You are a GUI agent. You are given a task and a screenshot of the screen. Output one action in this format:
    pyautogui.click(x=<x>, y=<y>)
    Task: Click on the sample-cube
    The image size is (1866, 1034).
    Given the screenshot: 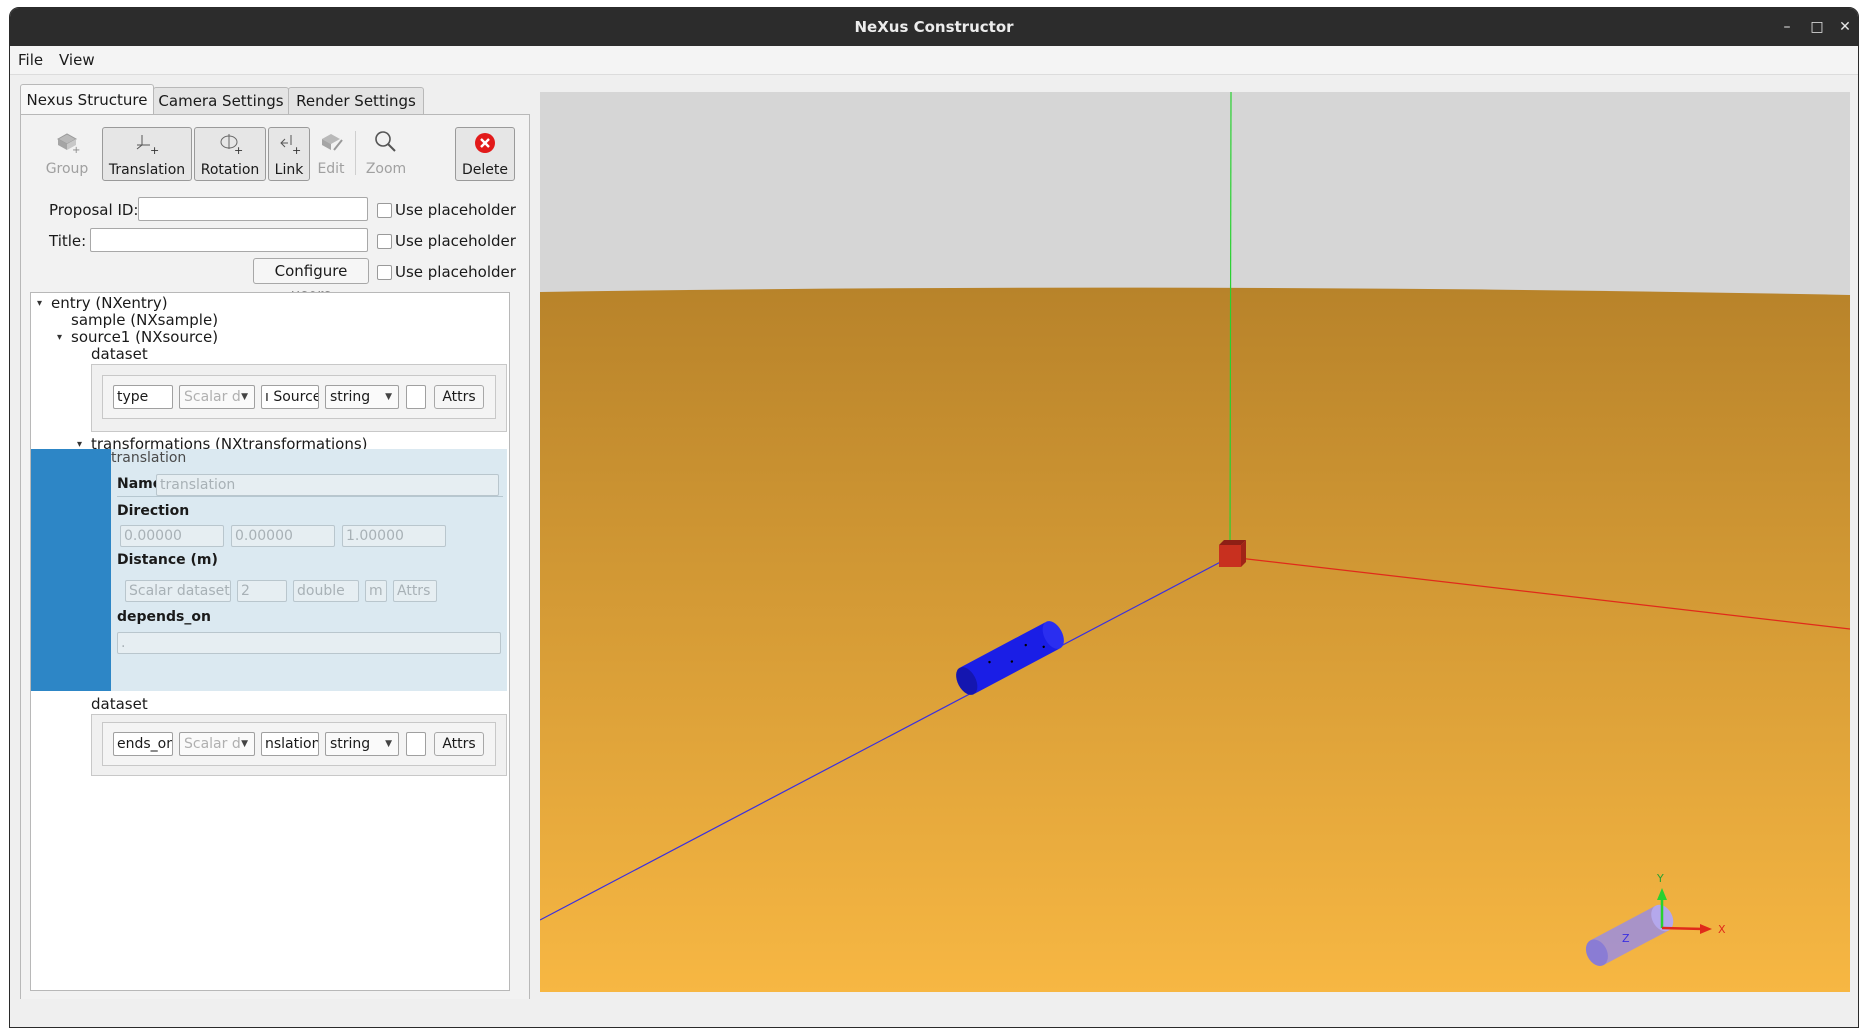 What is the action you would take?
    pyautogui.click(x=1232, y=553)
    